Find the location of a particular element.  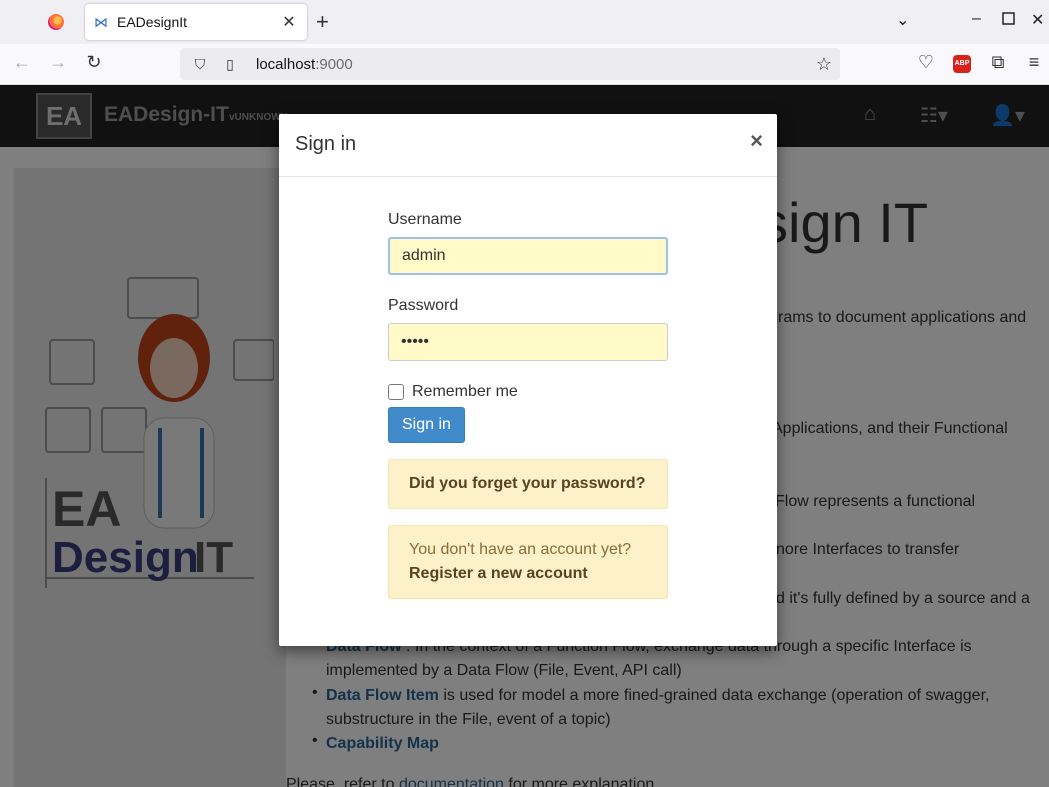

remember-me-row: Remember me is located at coordinates (528, 392).